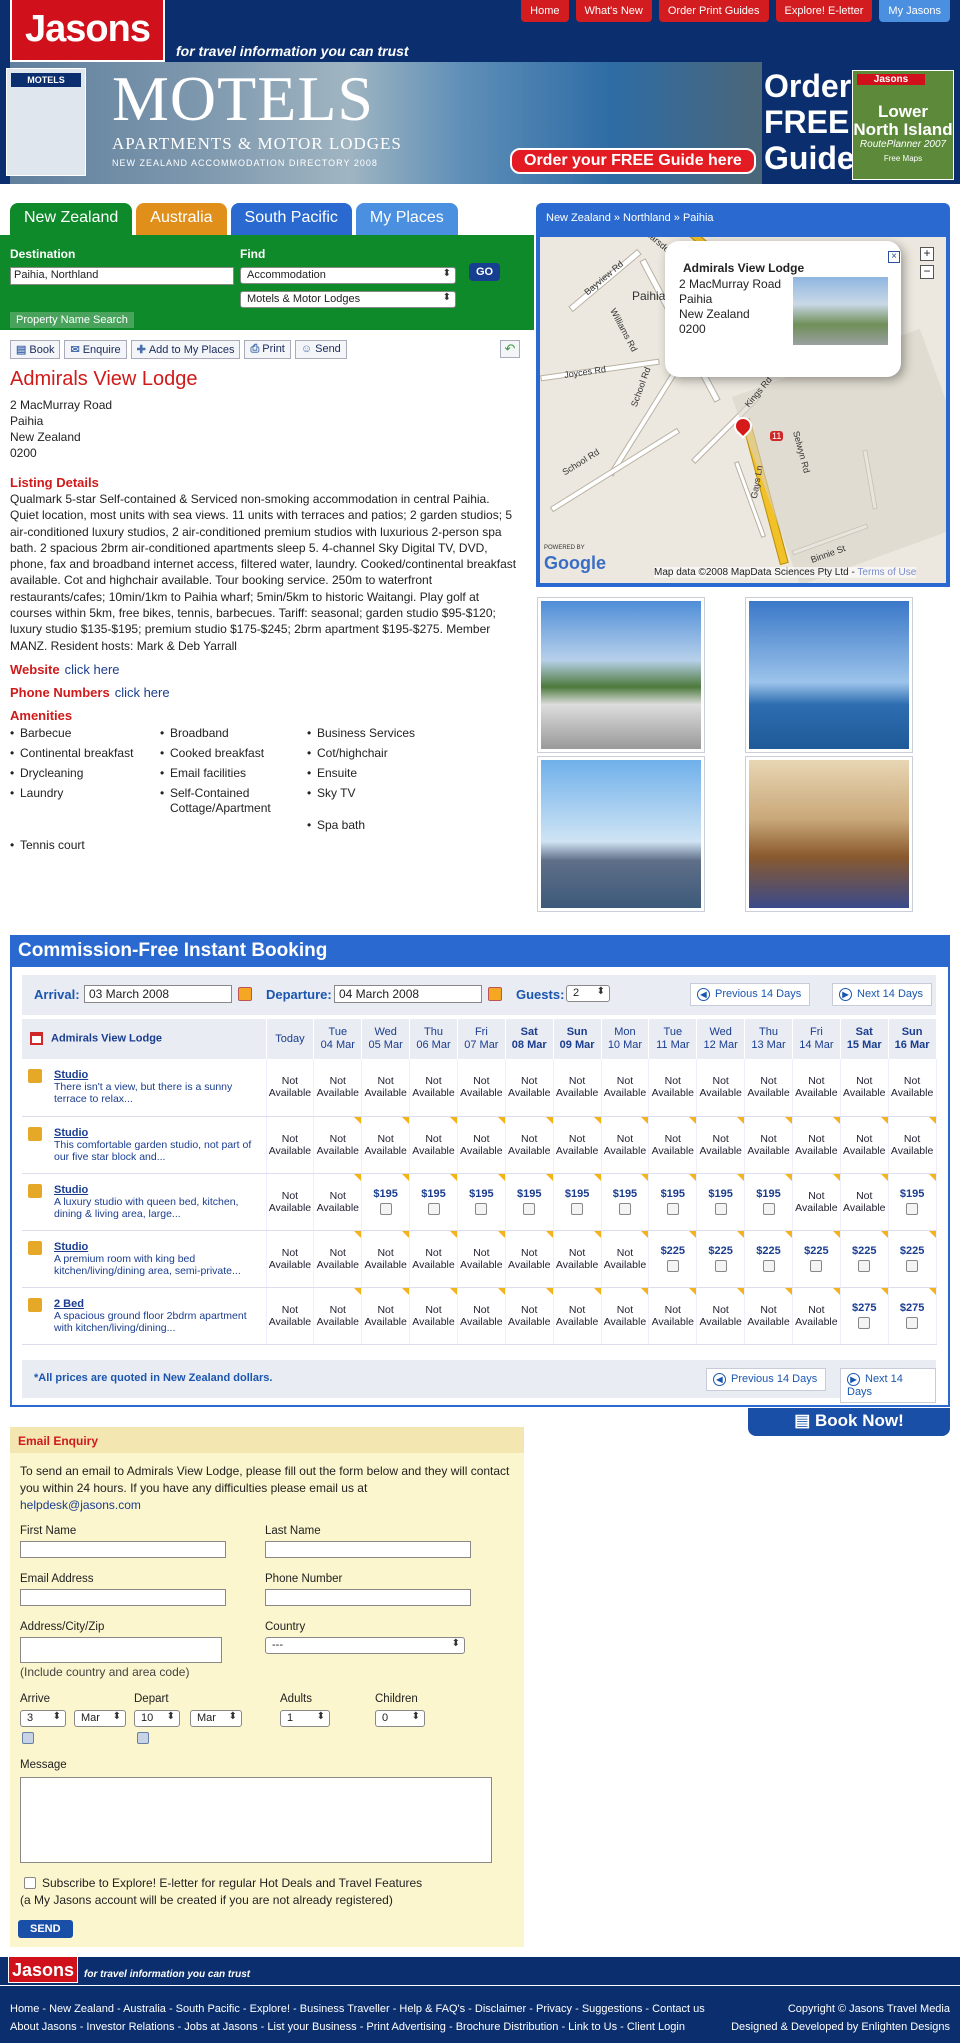 This screenshot has width=960, height=2043. I want to click on arrival-input: 03 March 2008, so click(158, 994).